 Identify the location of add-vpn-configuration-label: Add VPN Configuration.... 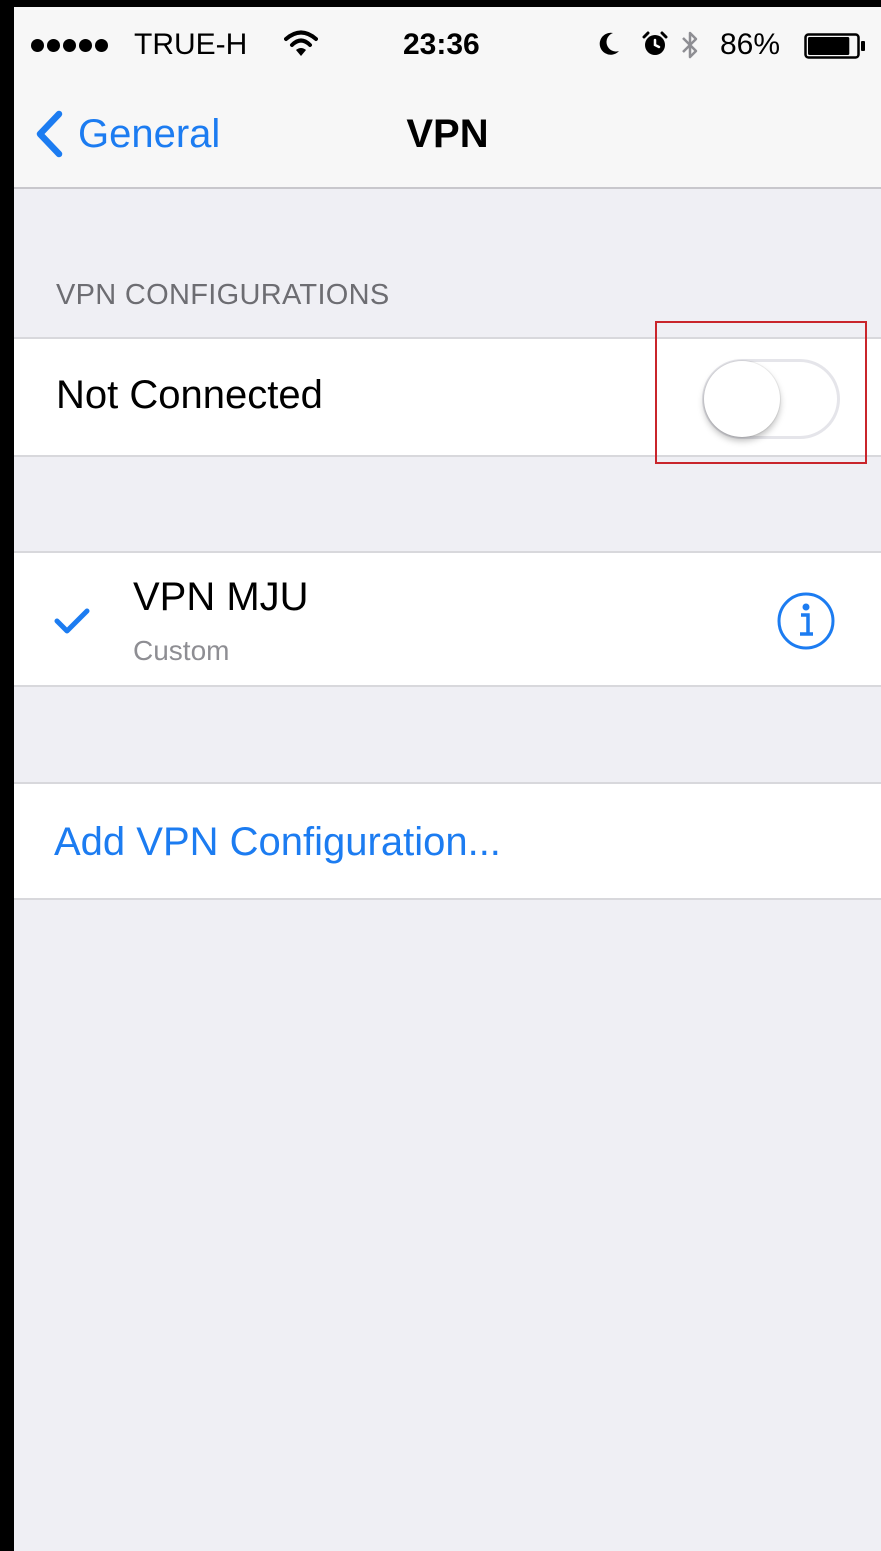
(277, 842).